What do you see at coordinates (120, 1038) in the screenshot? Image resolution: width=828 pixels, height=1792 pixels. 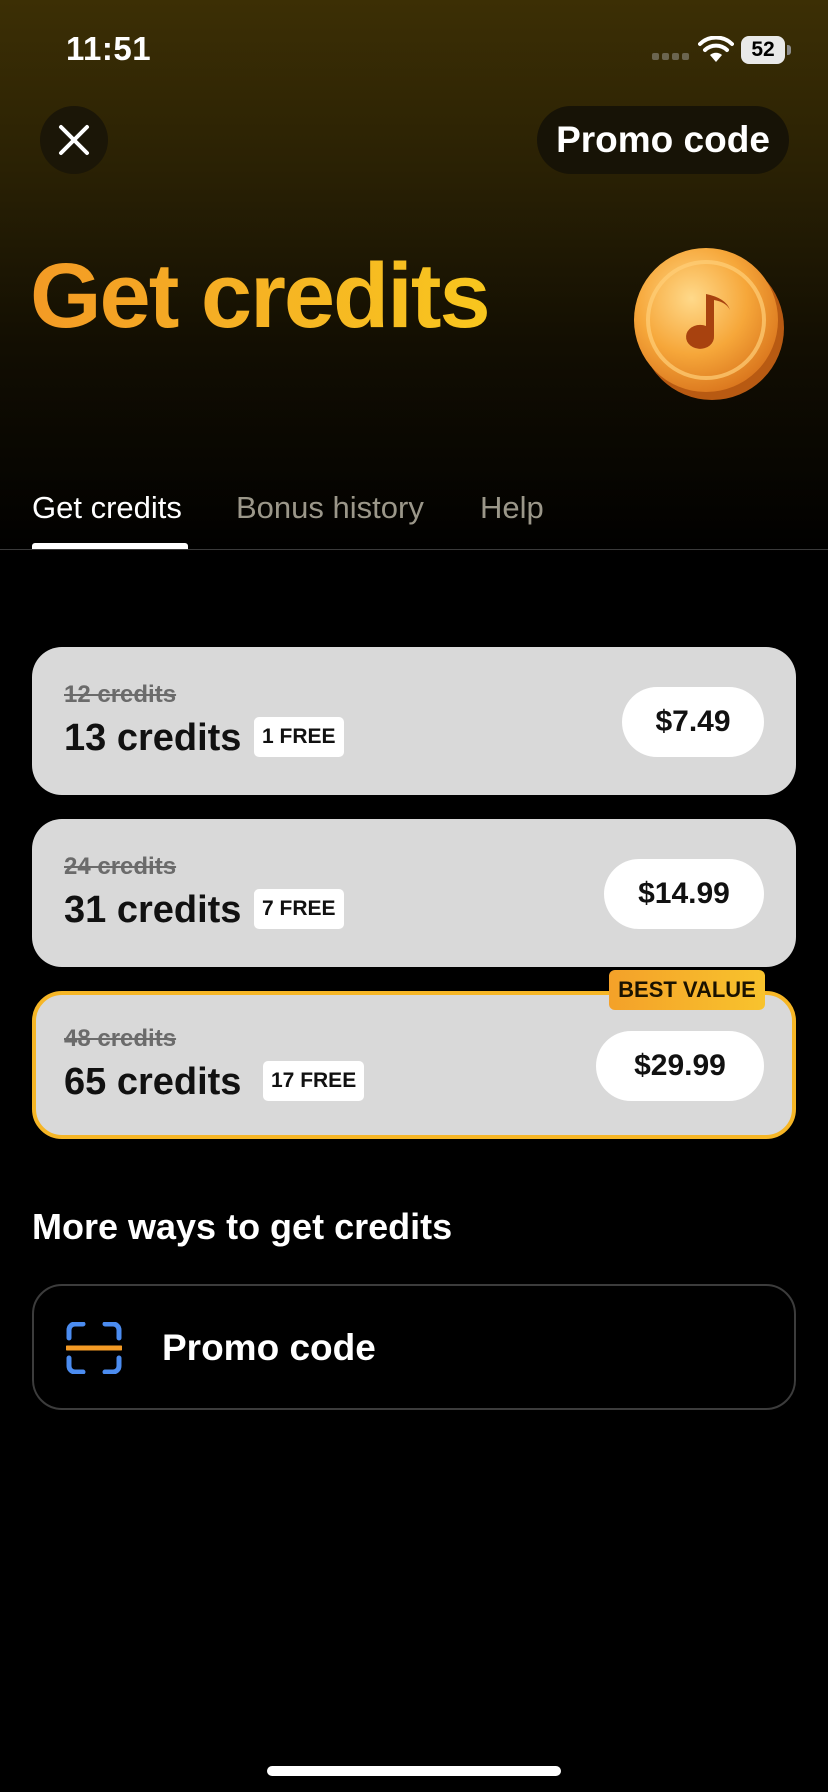 I see `original-credits: 48 credits` at bounding box center [120, 1038].